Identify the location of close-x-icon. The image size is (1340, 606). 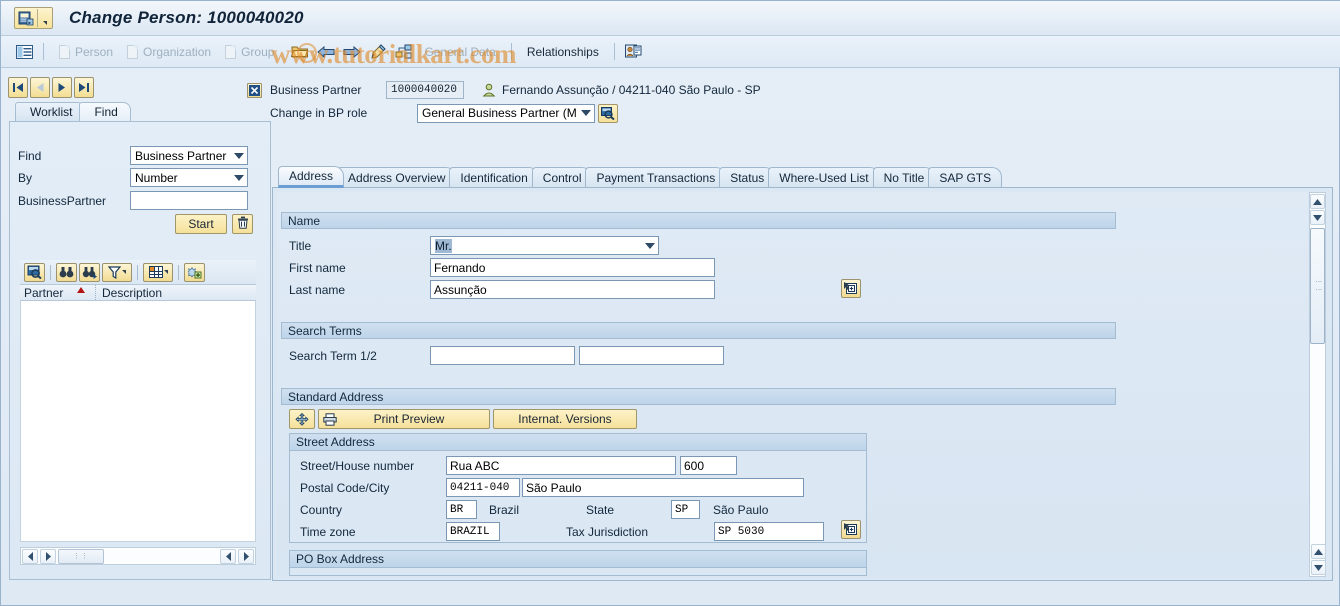
(254, 90).